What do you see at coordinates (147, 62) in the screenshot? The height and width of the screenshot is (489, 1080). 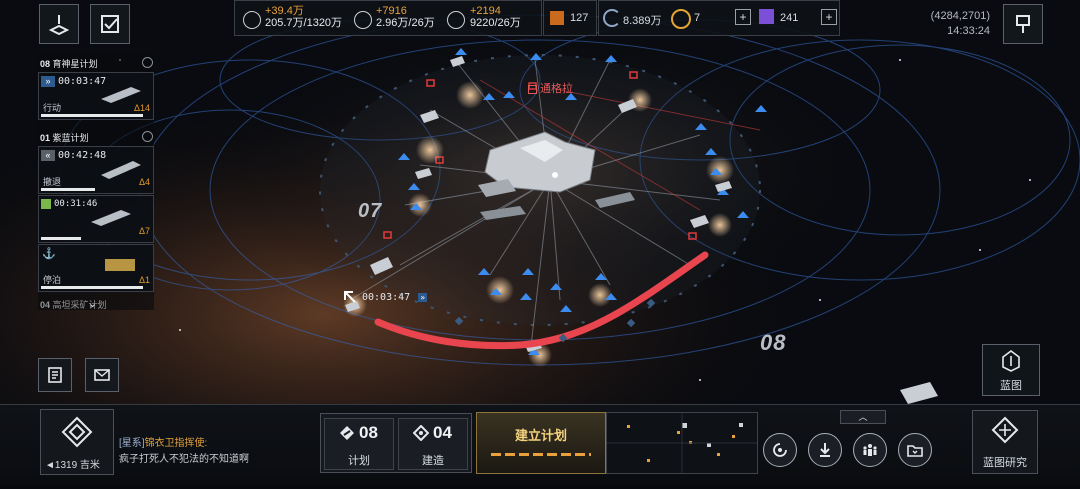 I see `group-1-toggle-icon` at bounding box center [147, 62].